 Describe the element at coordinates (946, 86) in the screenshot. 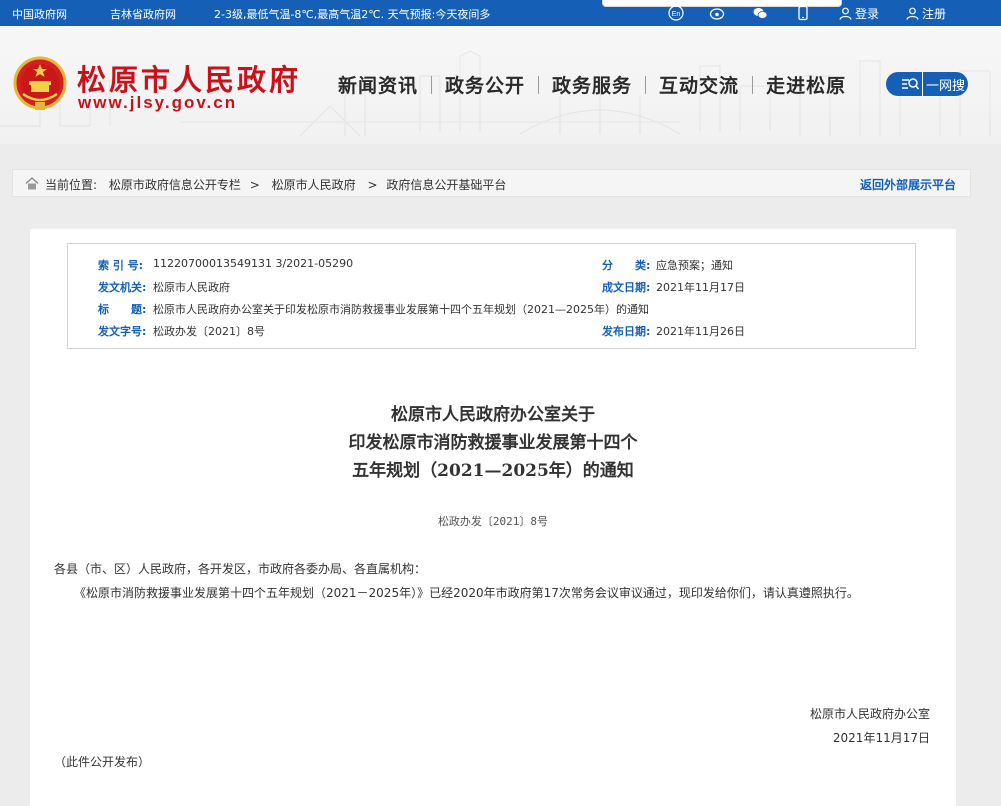

I see `search-label: 一网搜` at that location.